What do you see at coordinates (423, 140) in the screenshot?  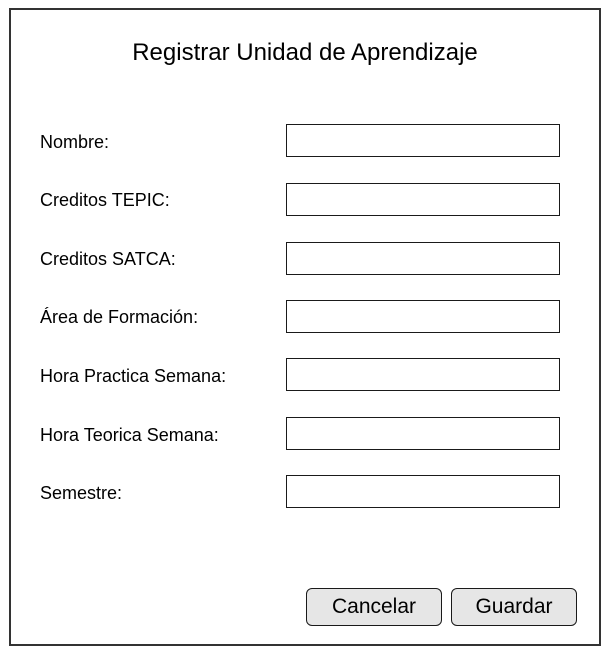 I see `nombre-input` at bounding box center [423, 140].